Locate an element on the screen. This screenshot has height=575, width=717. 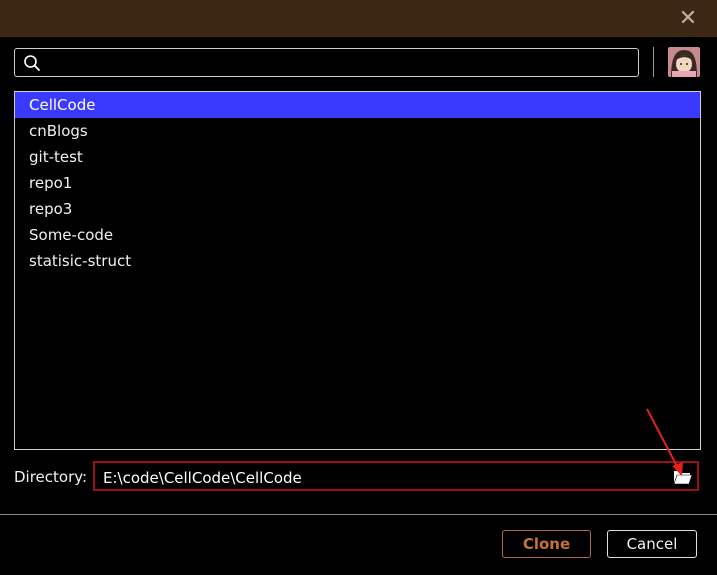
list-item: Some-code is located at coordinates (357, 235).